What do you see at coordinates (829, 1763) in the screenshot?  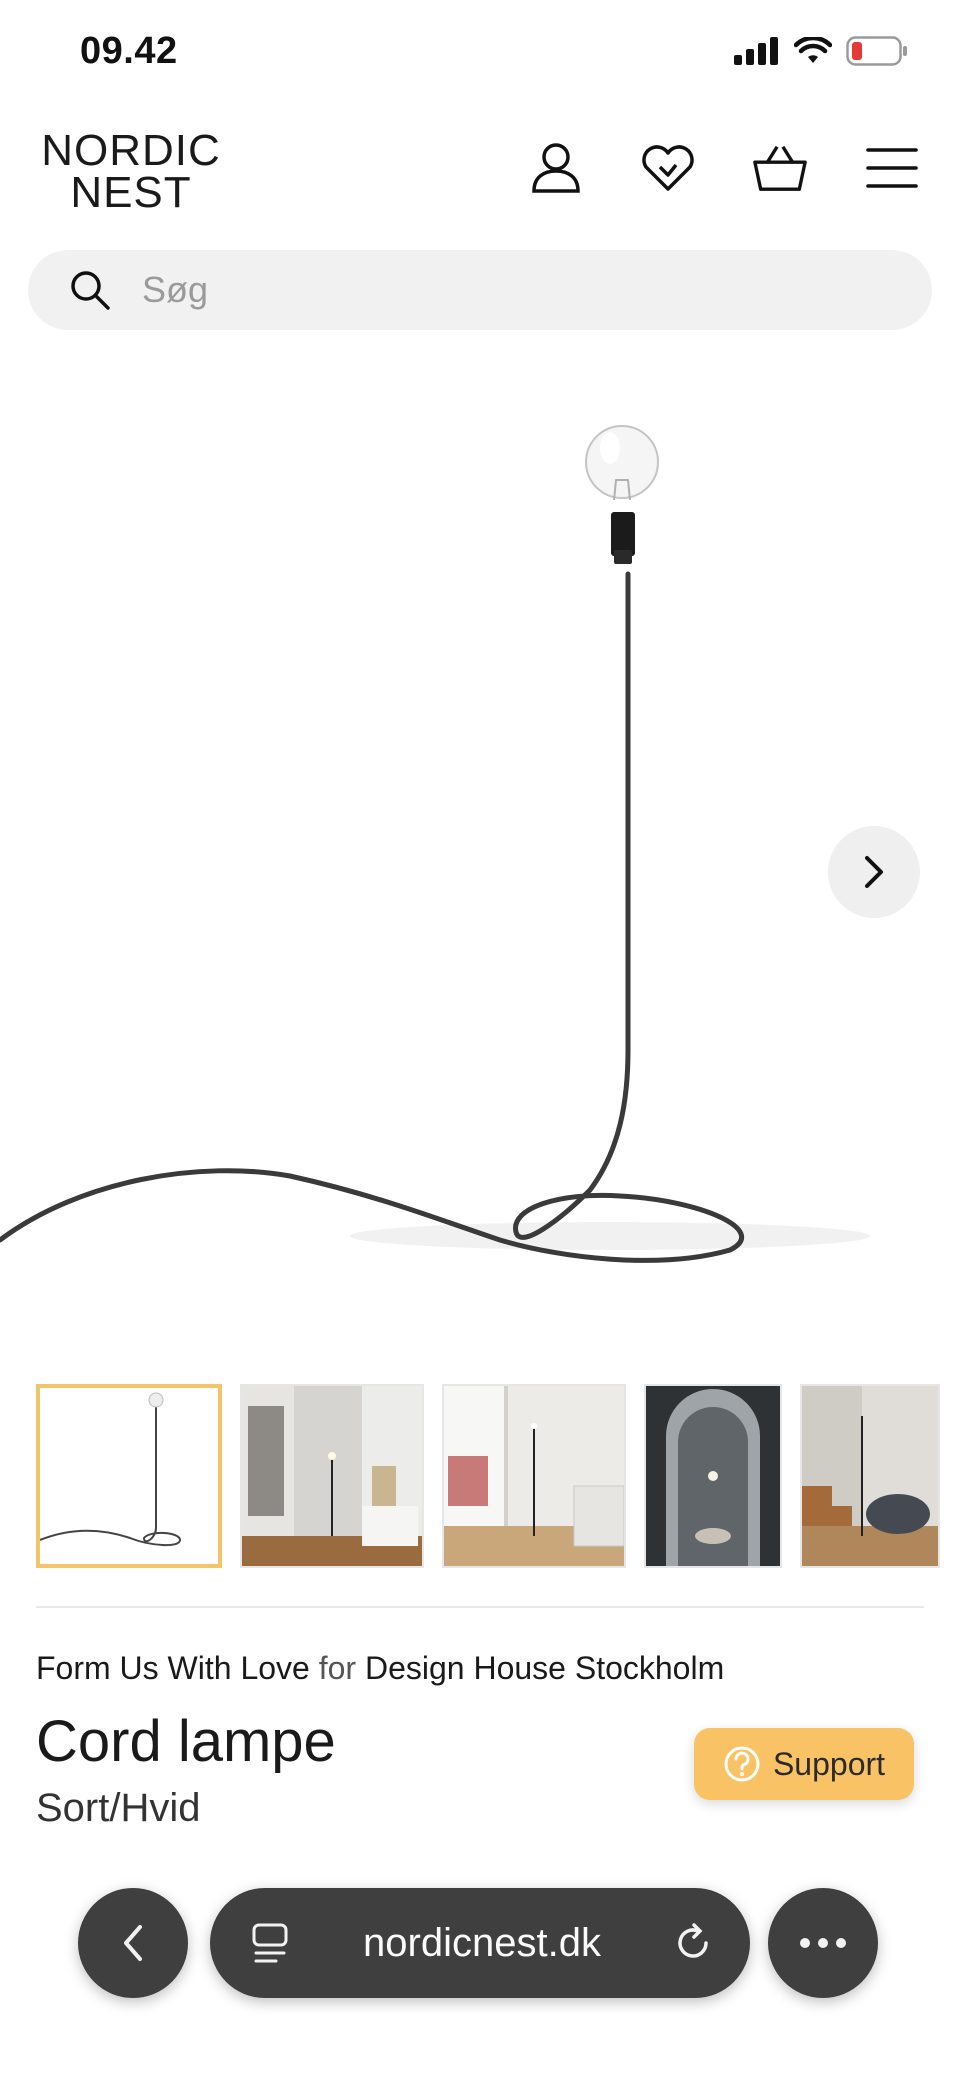 I see `support-label: Support` at bounding box center [829, 1763].